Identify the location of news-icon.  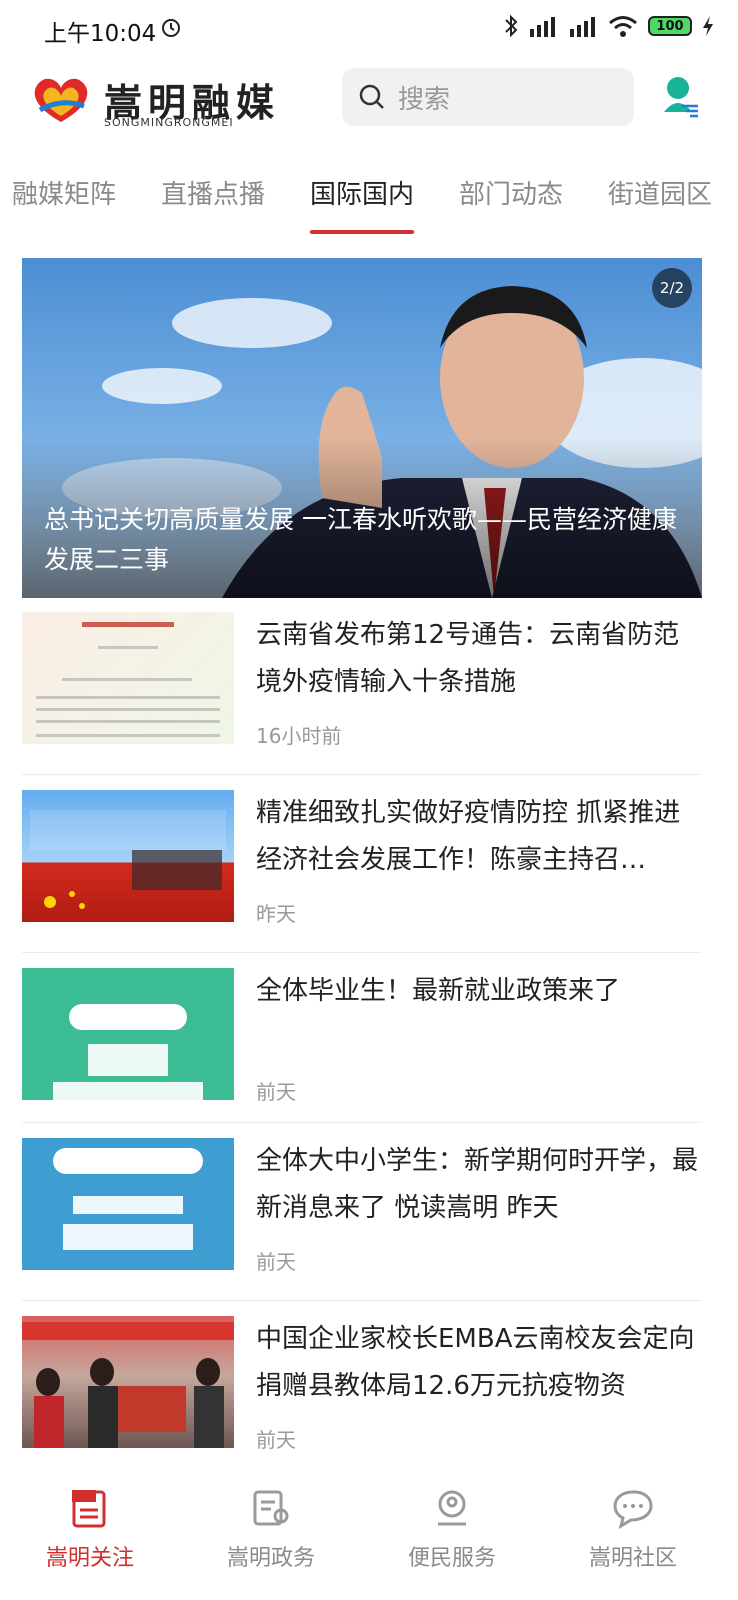
(89, 1509).